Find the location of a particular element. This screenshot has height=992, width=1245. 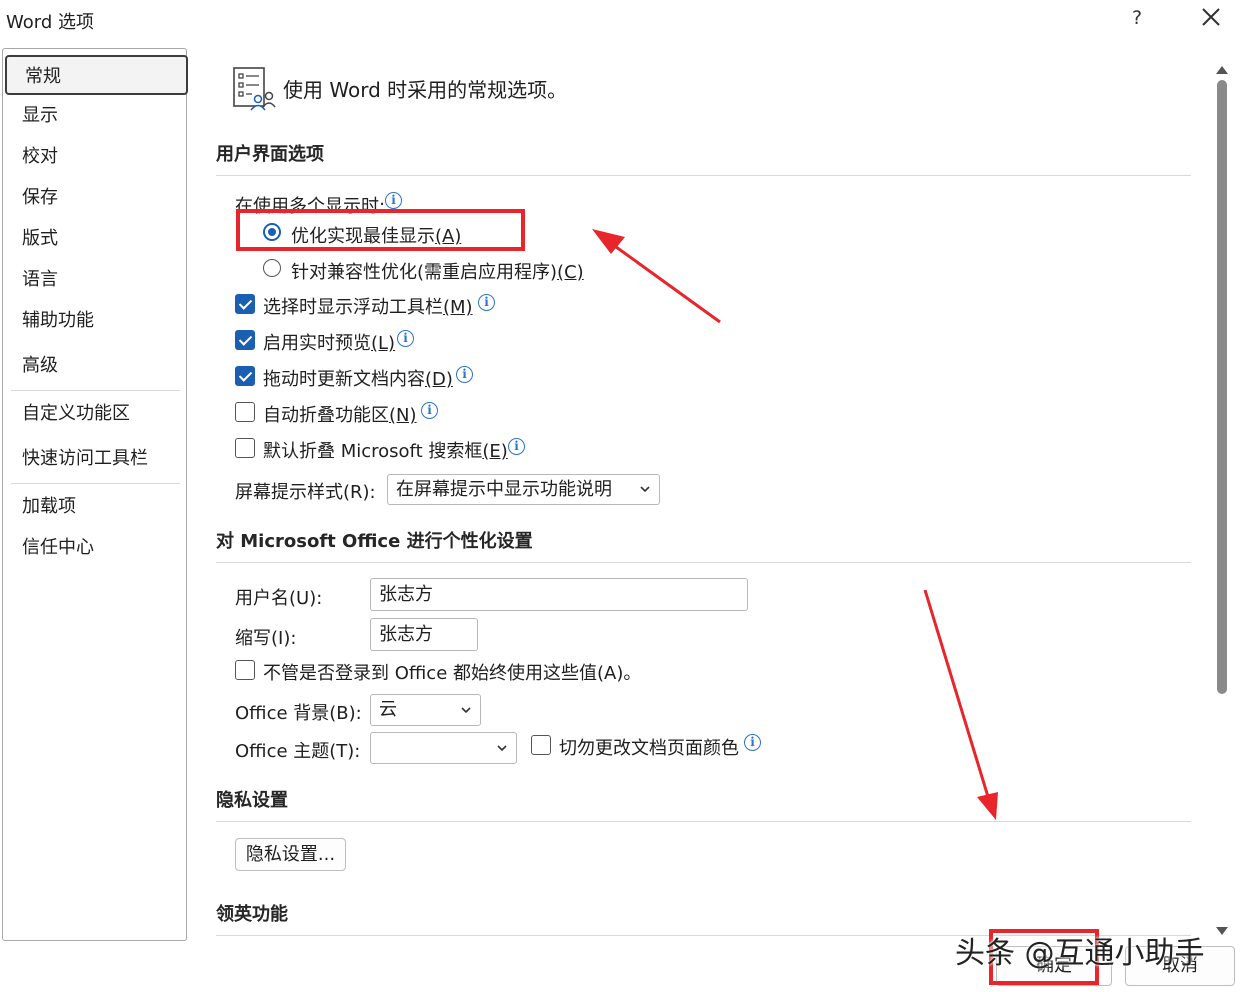

watermark-text: 头条 @互通小助手 is located at coordinates (1080, 953).